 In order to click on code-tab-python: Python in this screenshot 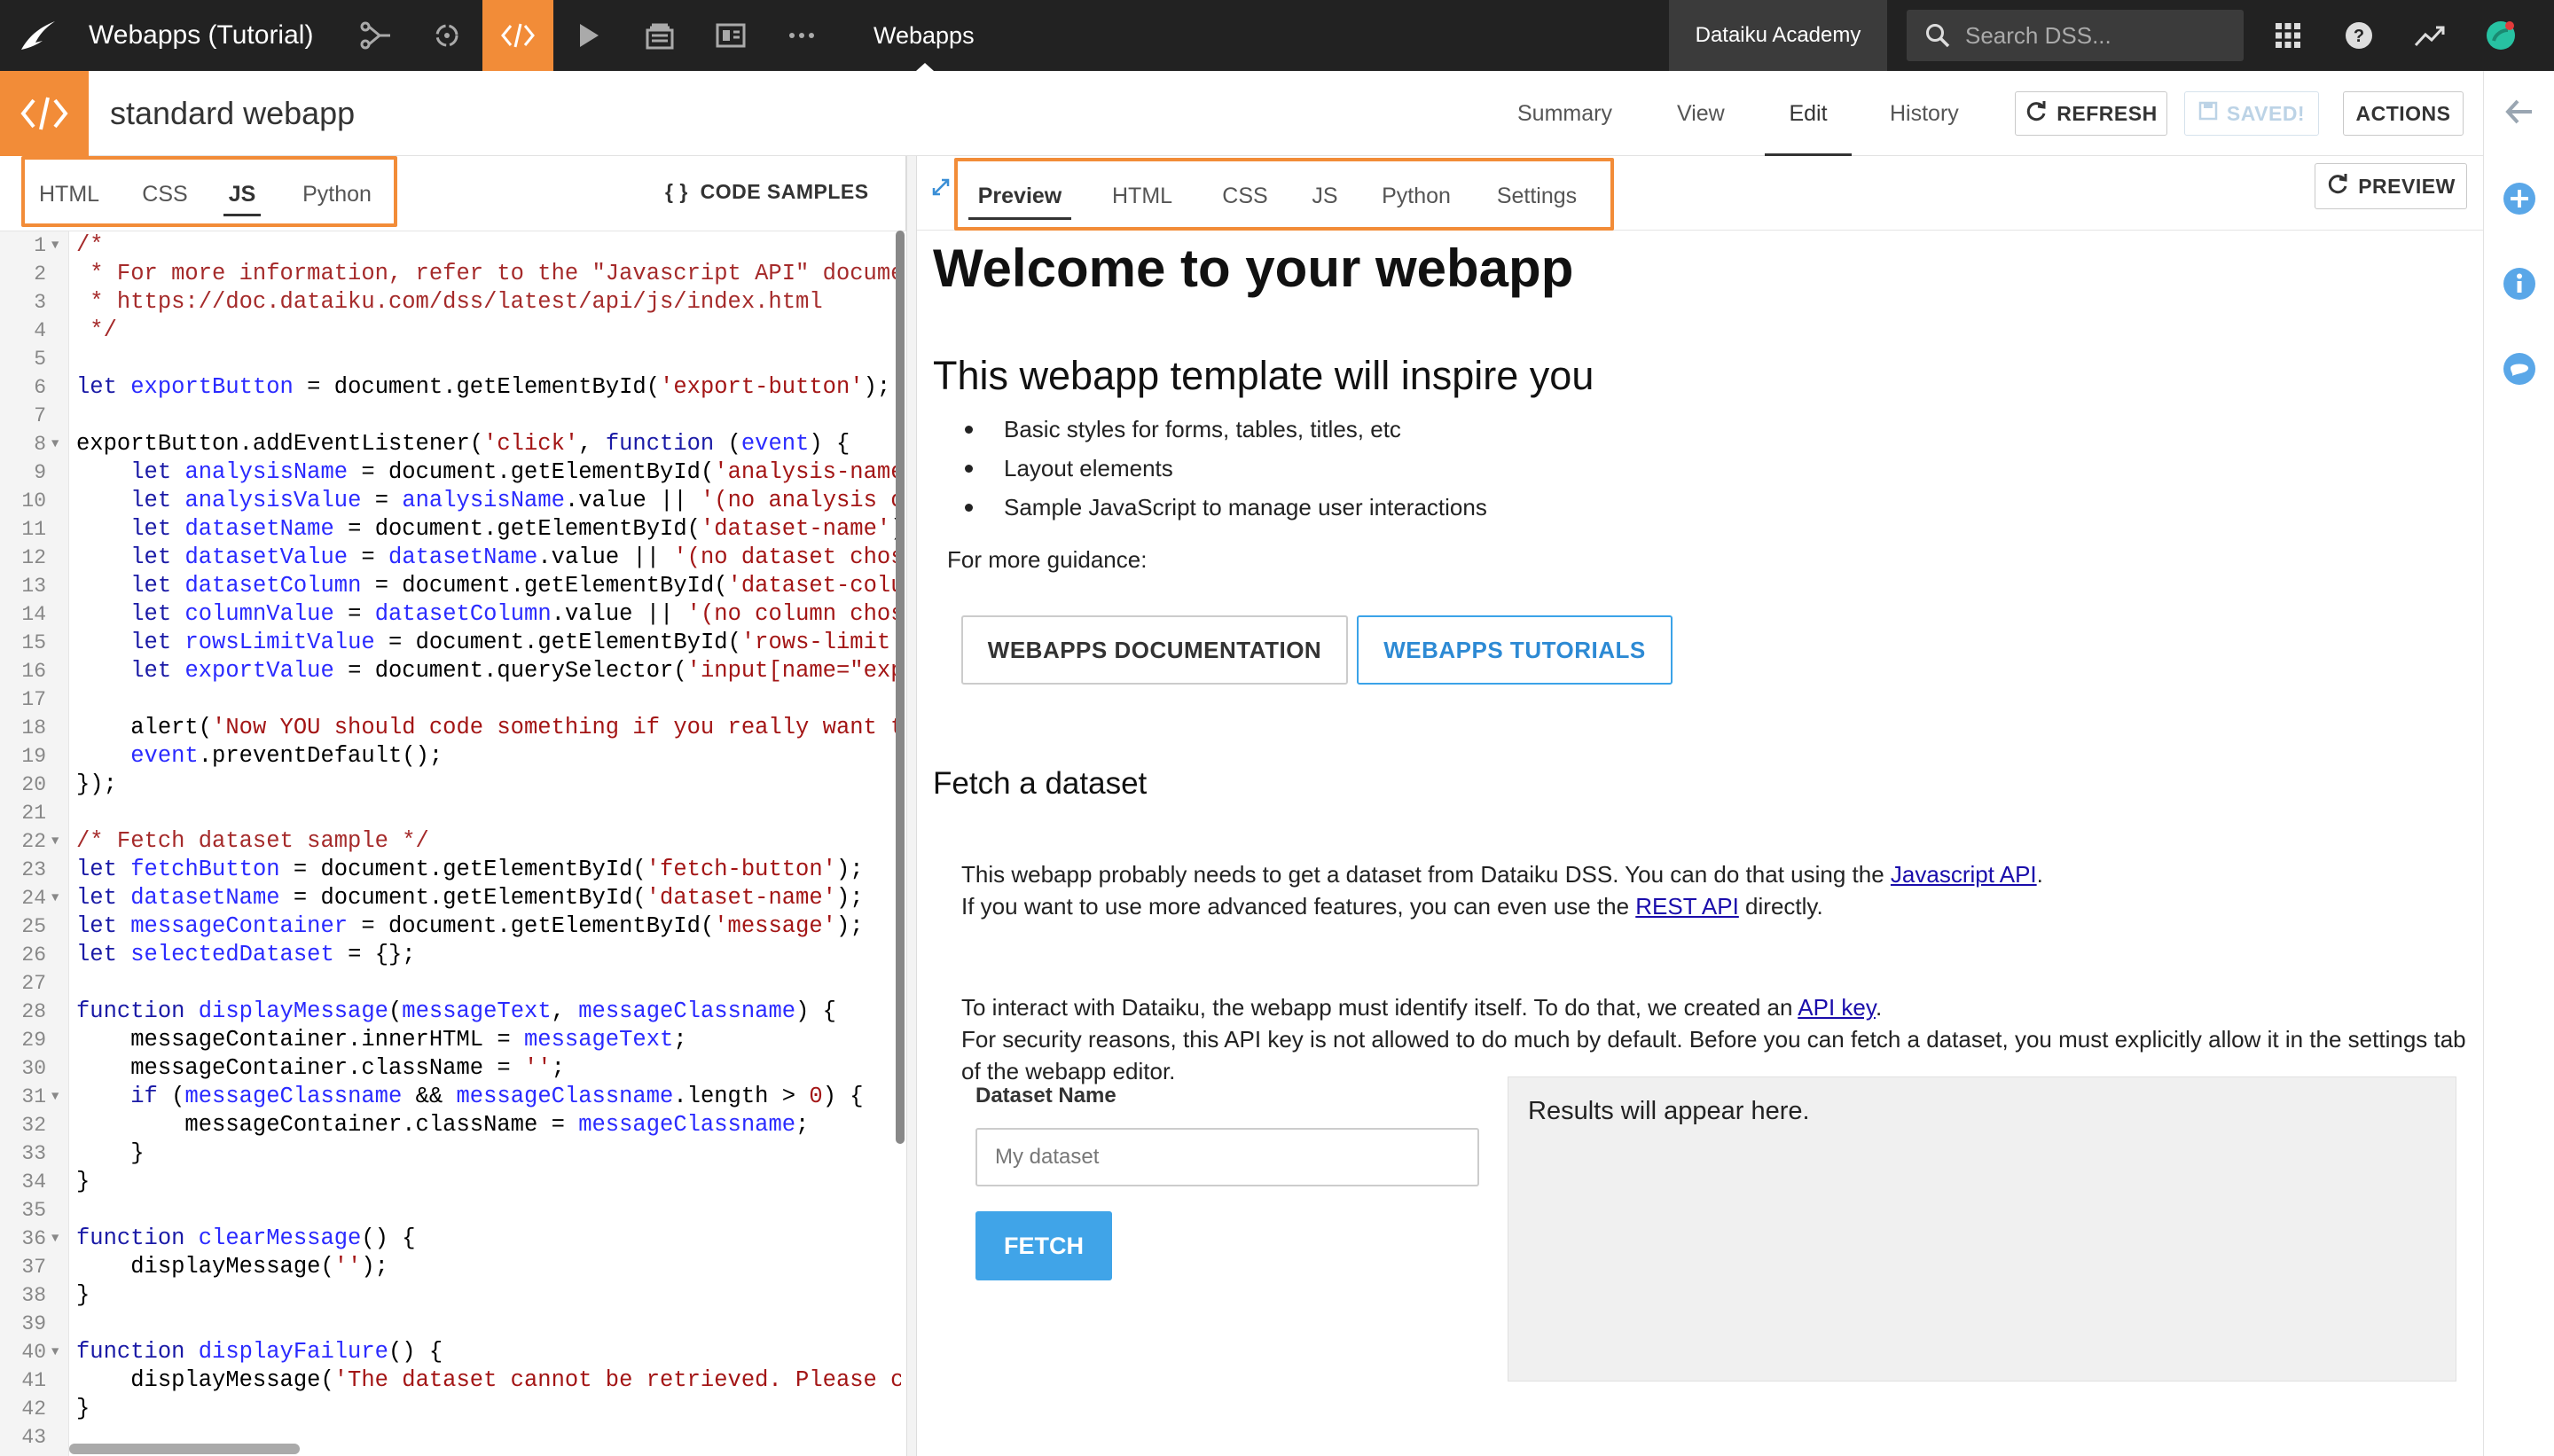, I will do `click(337, 194)`.